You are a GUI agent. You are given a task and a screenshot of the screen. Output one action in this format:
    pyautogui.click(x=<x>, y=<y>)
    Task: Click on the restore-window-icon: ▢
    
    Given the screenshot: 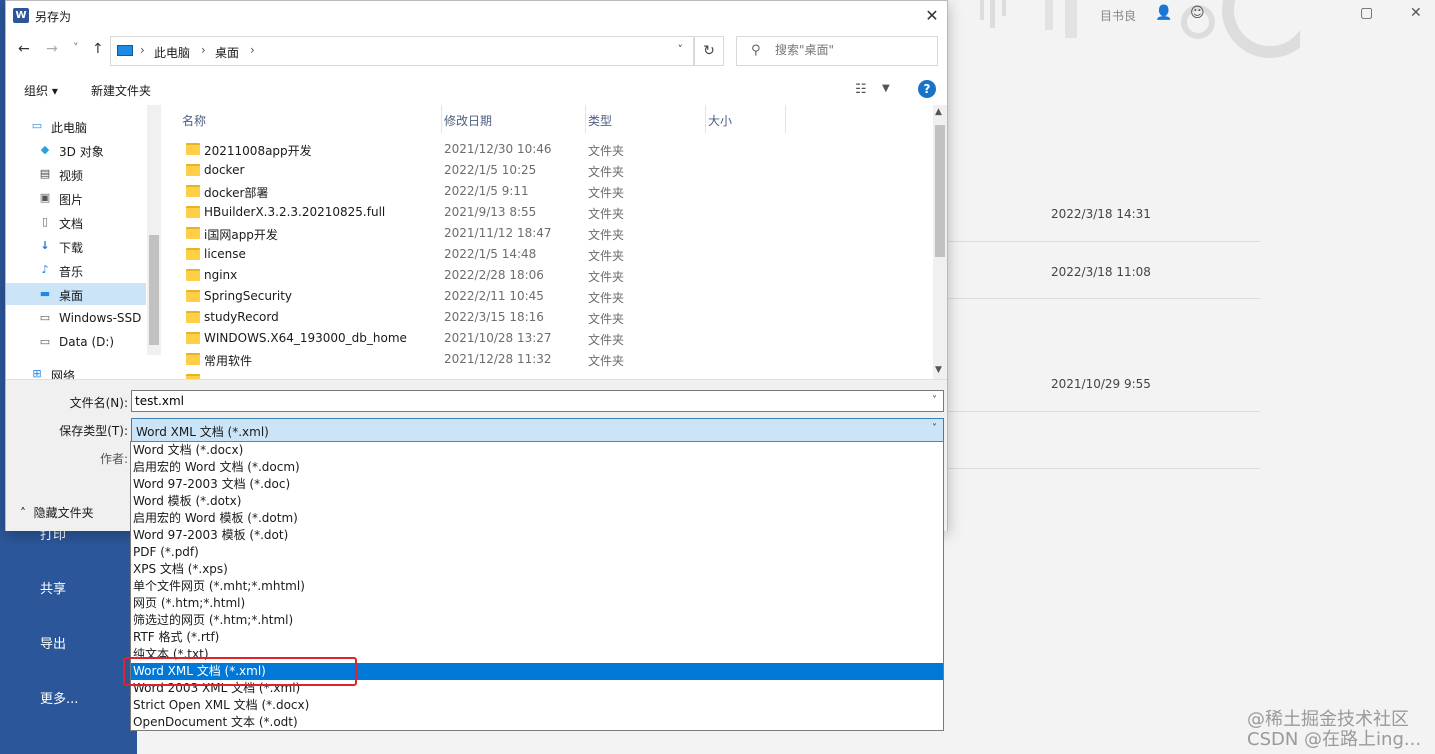 What is the action you would take?
    pyautogui.click(x=1366, y=13)
    